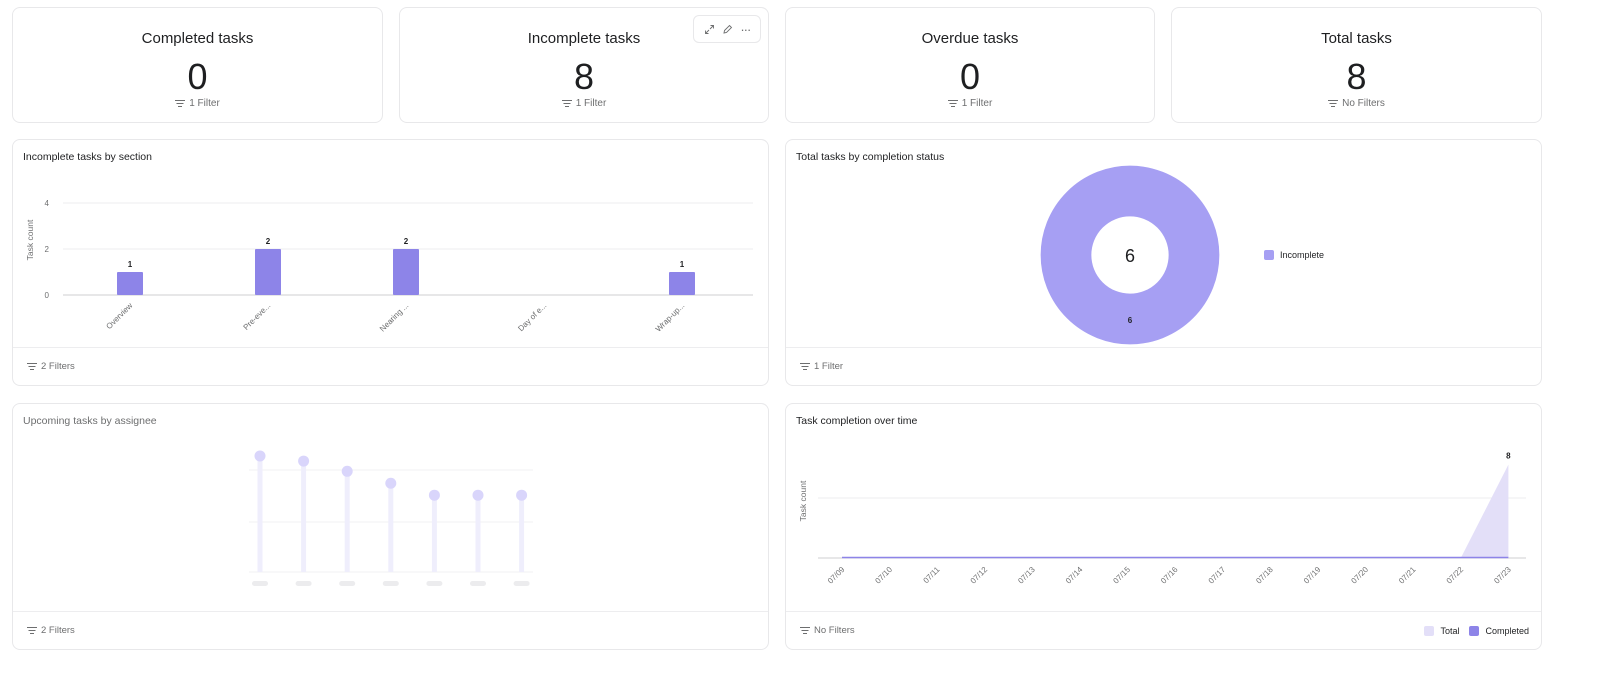 Image resolution: width=1600 pixels, height=675 pixels. I want to click on y-tick-label: 0, so click(47, 295).